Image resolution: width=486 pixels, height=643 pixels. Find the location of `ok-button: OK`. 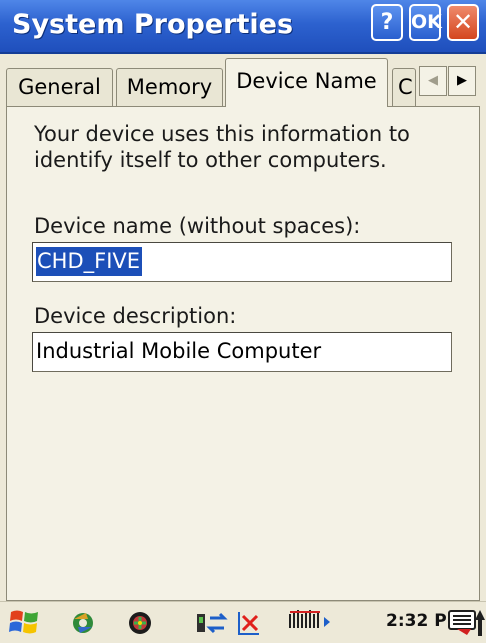

ok-button: OK is located at coordinates (425, 22).